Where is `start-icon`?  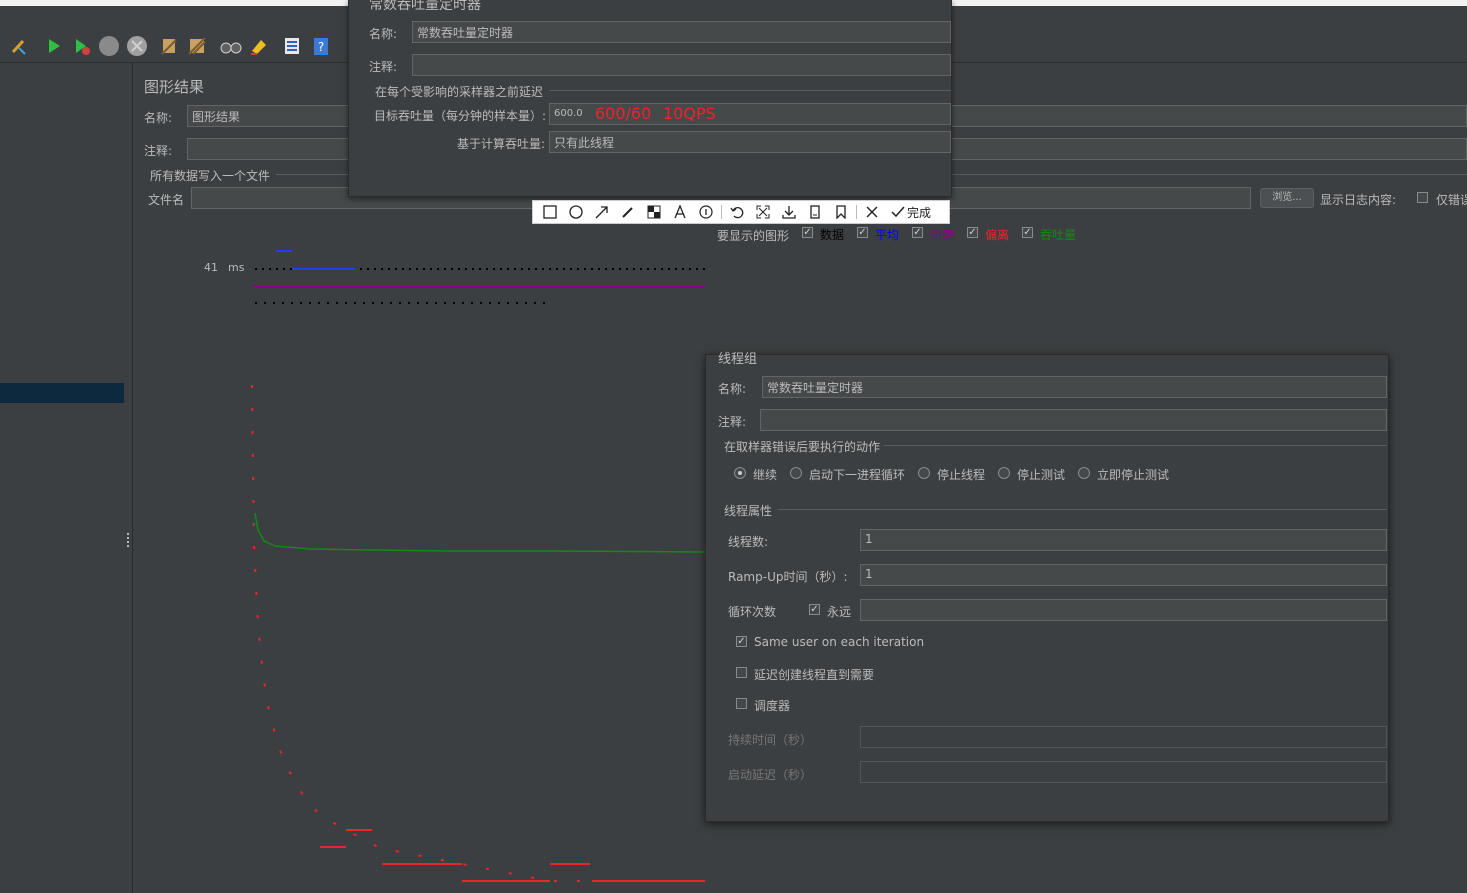
start-icon is located at coordinates (53, 46).